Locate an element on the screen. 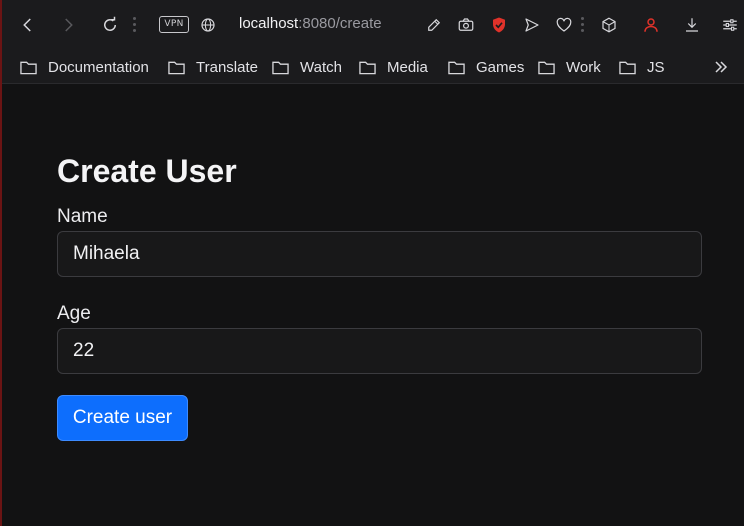  back-icon is located at coordinates (28, 25).